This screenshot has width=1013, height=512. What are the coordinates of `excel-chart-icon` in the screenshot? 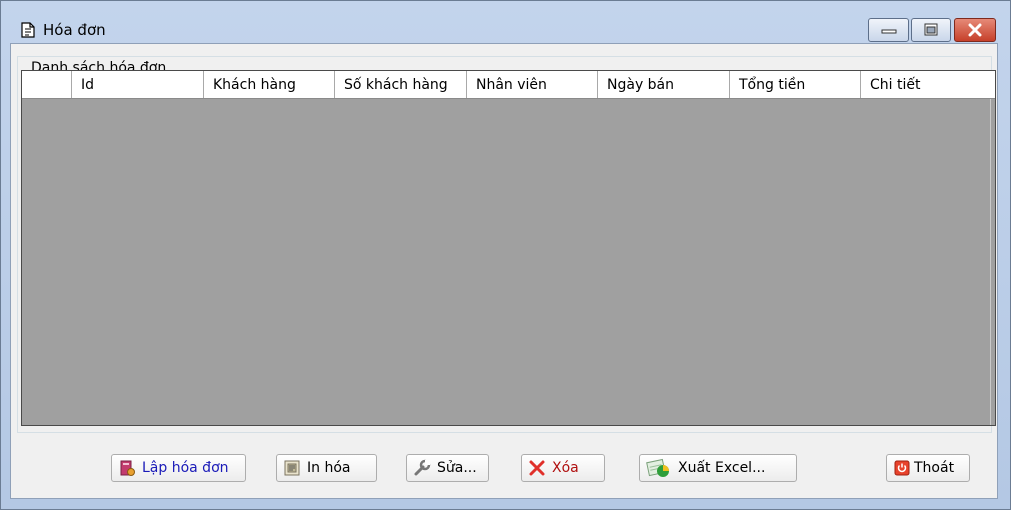 It's located at (657, 467).